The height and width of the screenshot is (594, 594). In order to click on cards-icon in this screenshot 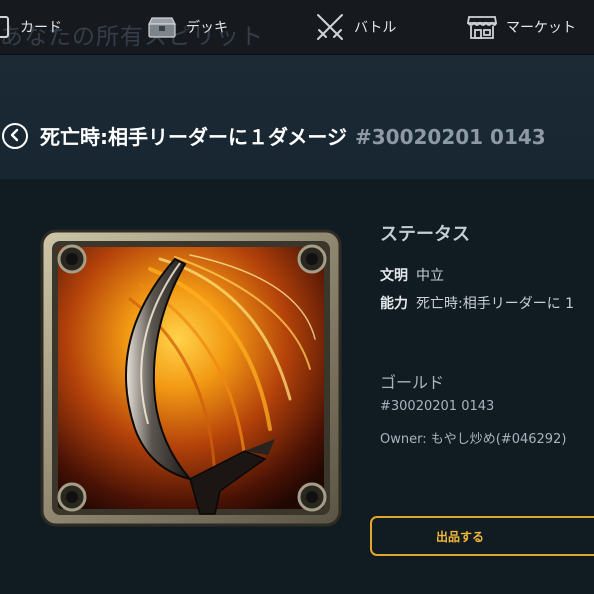, I will do `click(6, 27)`.